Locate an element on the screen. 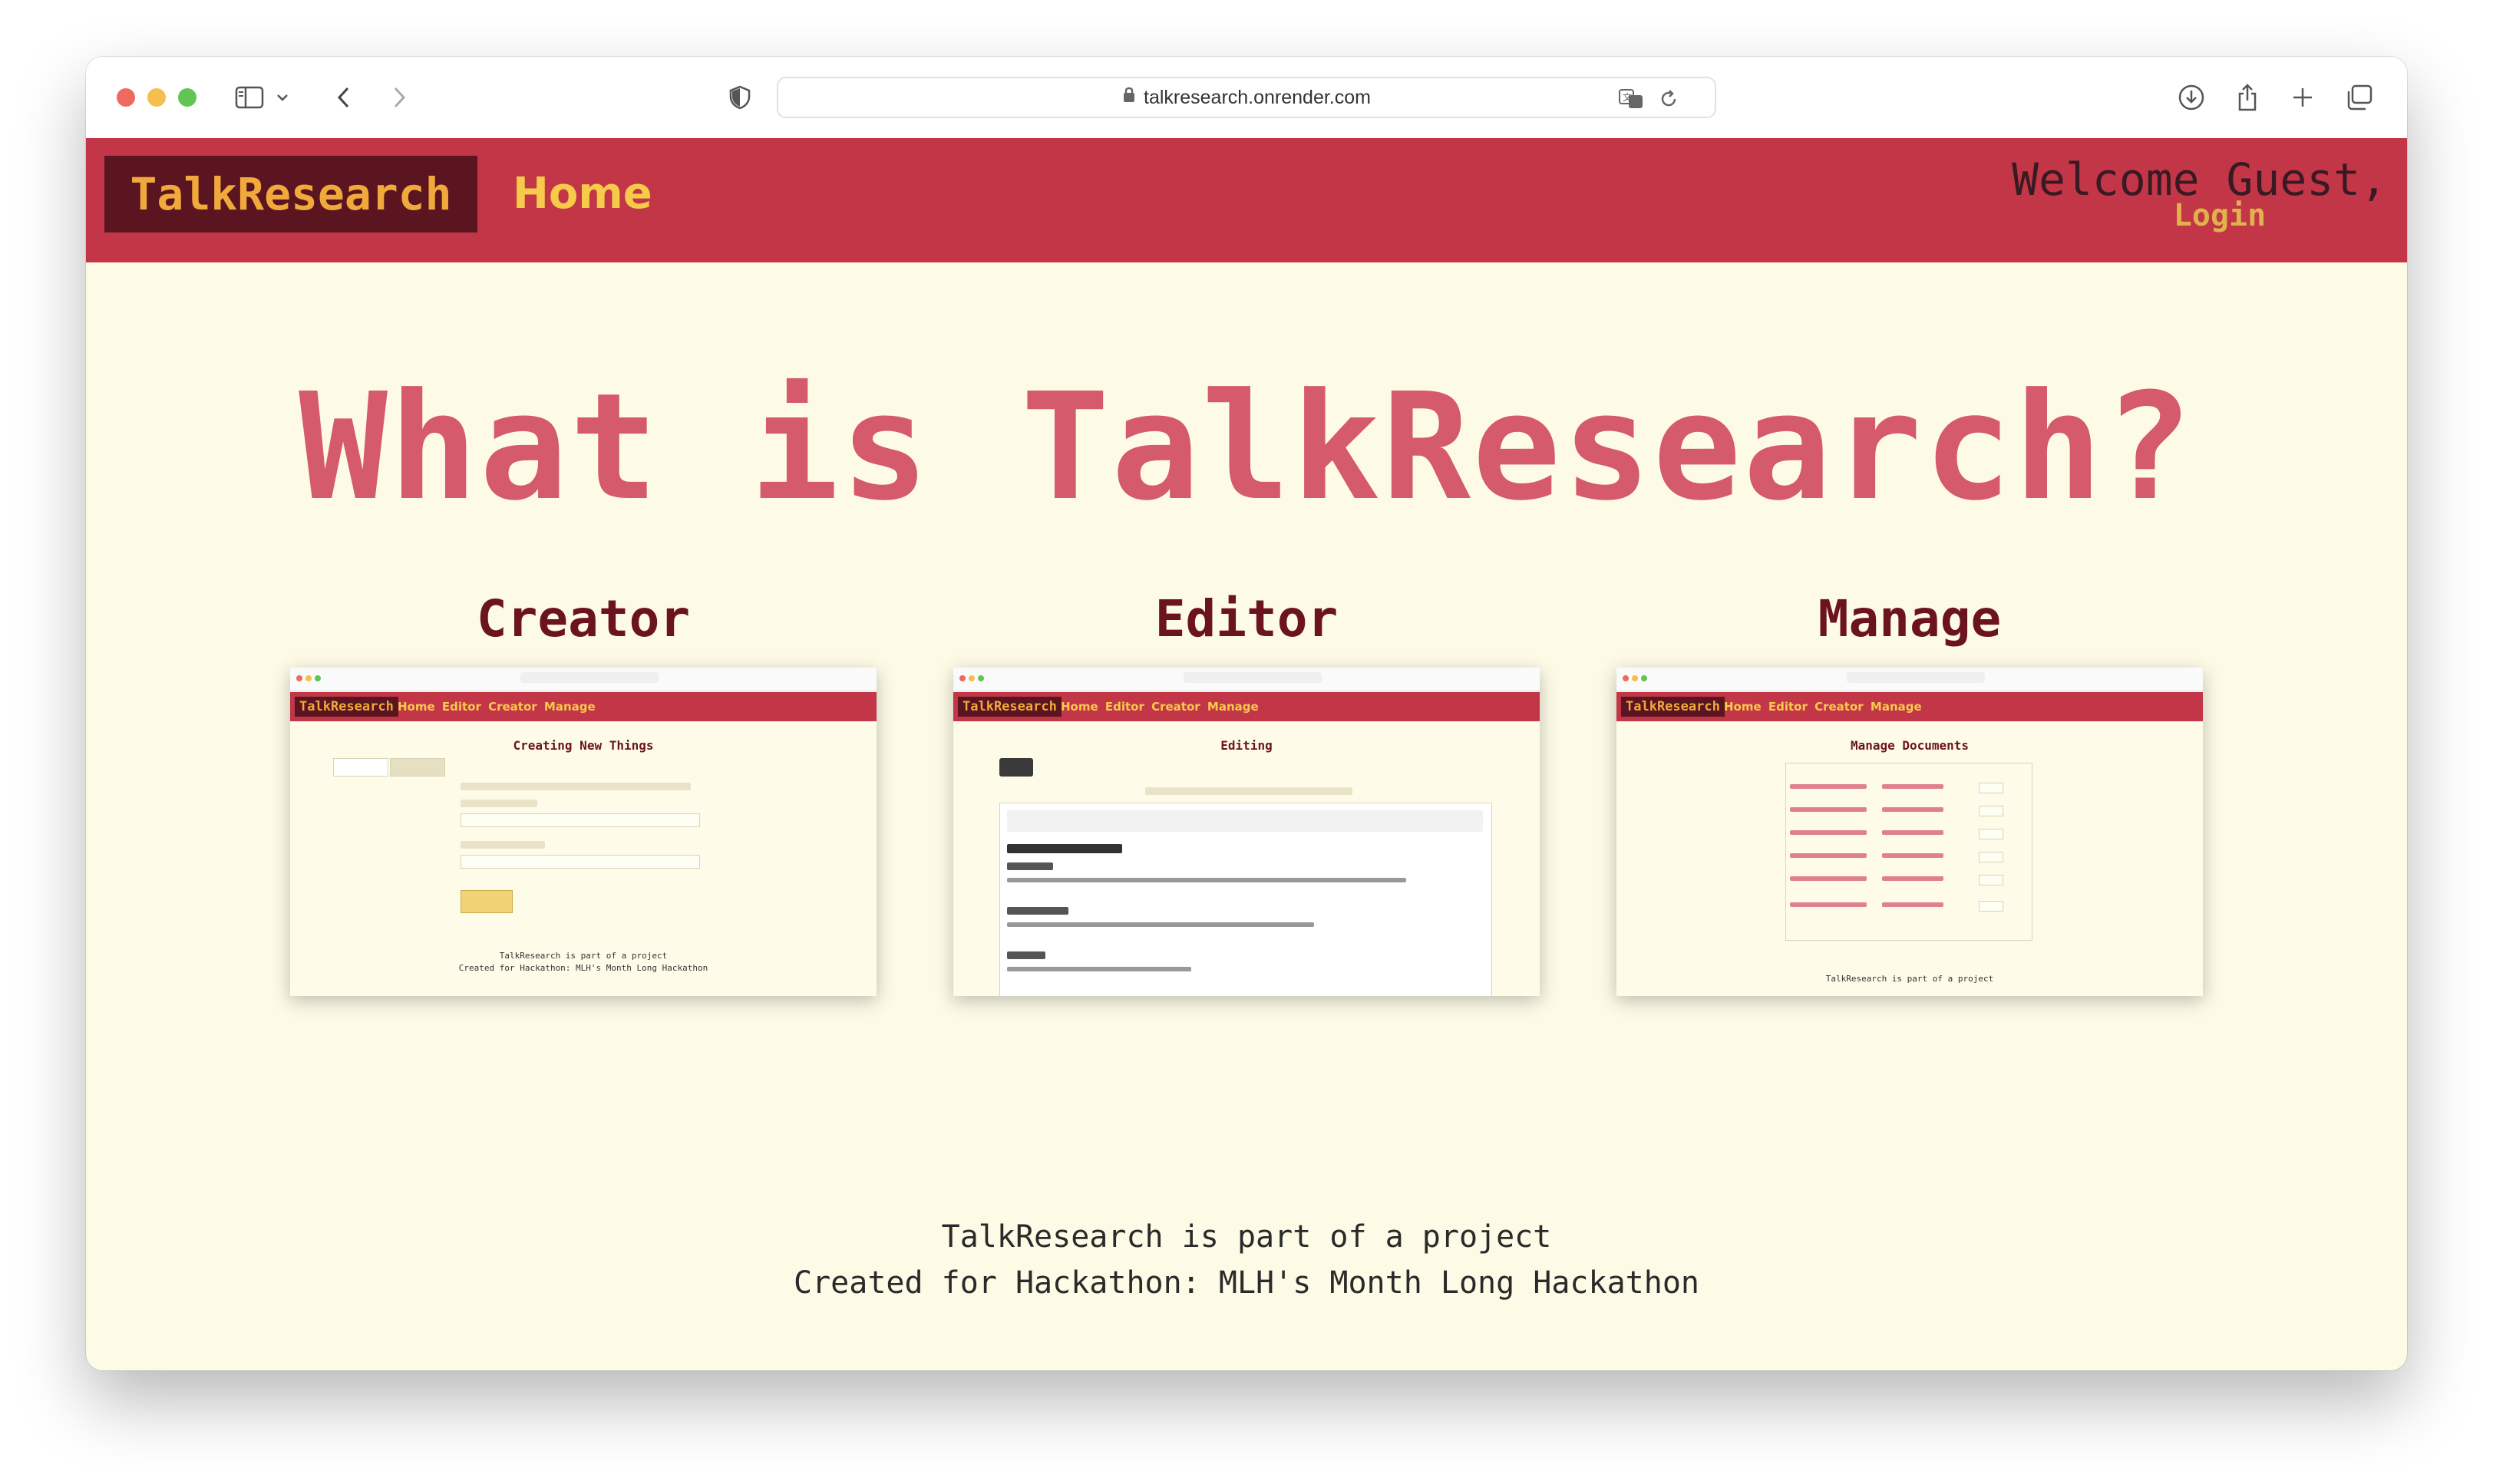  lock-icon is located at coordinates (1129, 96).